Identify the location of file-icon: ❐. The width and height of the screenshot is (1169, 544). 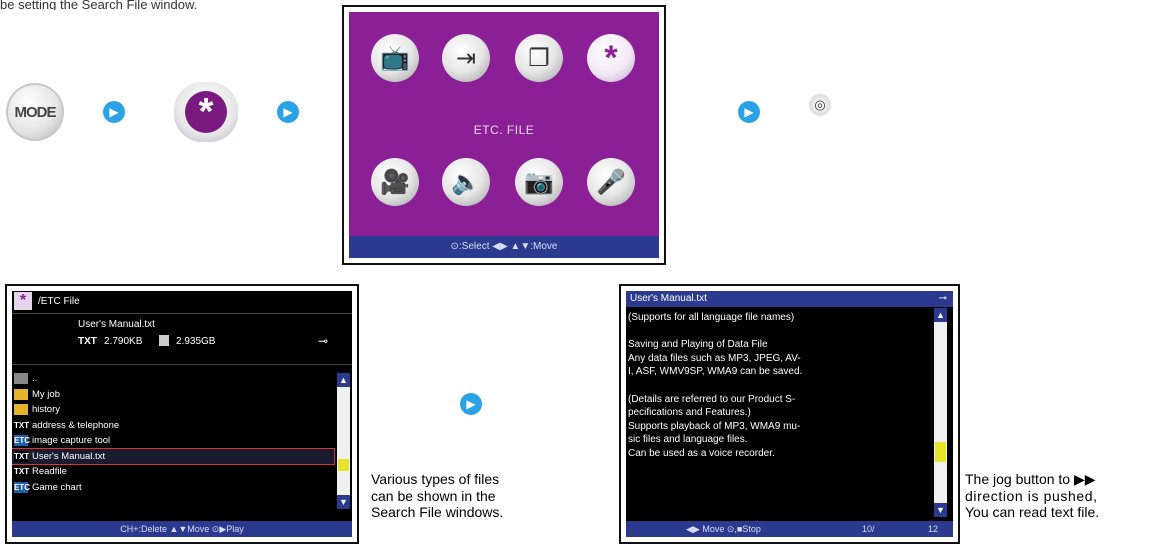
(539, 58).